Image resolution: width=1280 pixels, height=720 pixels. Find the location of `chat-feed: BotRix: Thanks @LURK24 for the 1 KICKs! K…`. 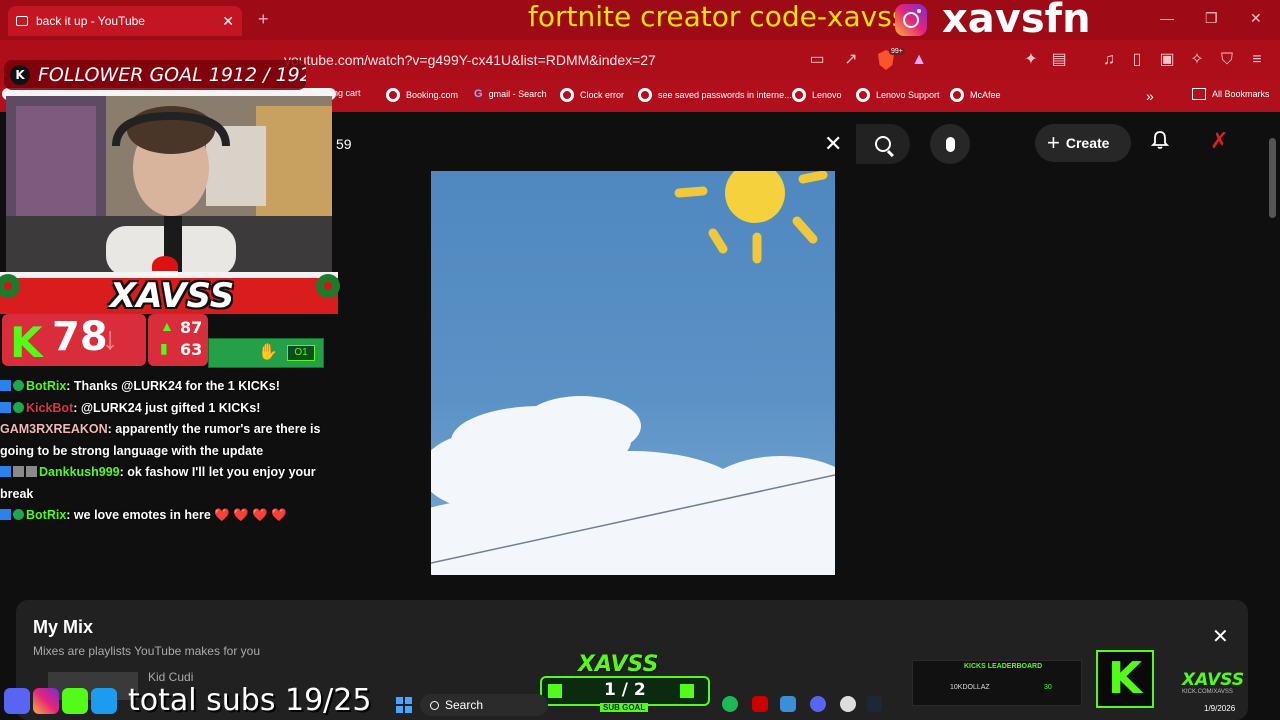

chat-feed: BotRix: Thanks @LURK24 for the 1 KICKs! K… is located at coordinates (165, 451).